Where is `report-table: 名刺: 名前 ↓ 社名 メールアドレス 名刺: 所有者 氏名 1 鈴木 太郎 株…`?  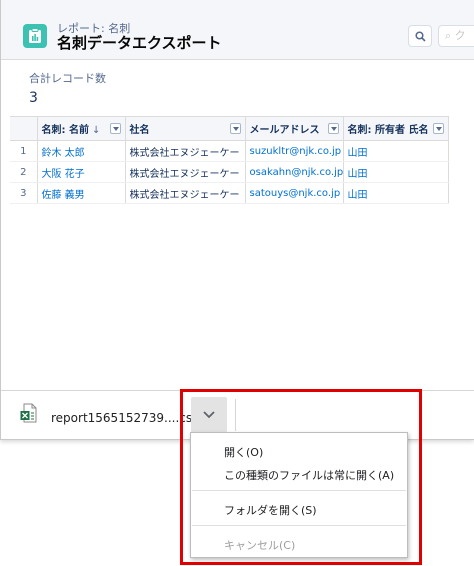 report-table: 名刺: 名前 ↓ 社名 メールアドレス 名刺: 所有者 氏名 1 鈴木 太郎 株… is located at coordinates (229, 160).